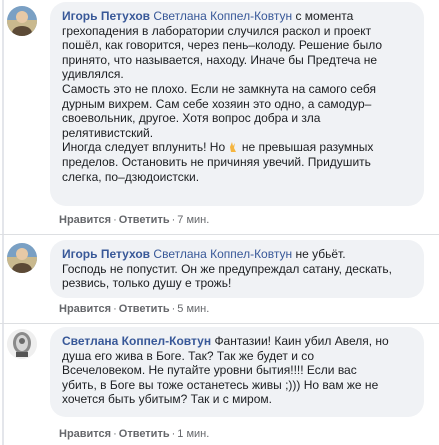  I want to click on text-line: слегка, по–дзюдоистски., so click(131, 176).